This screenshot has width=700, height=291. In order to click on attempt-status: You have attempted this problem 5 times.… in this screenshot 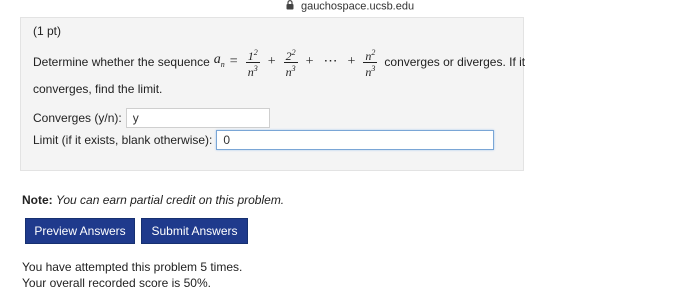, I will do `click(132, 275)`.